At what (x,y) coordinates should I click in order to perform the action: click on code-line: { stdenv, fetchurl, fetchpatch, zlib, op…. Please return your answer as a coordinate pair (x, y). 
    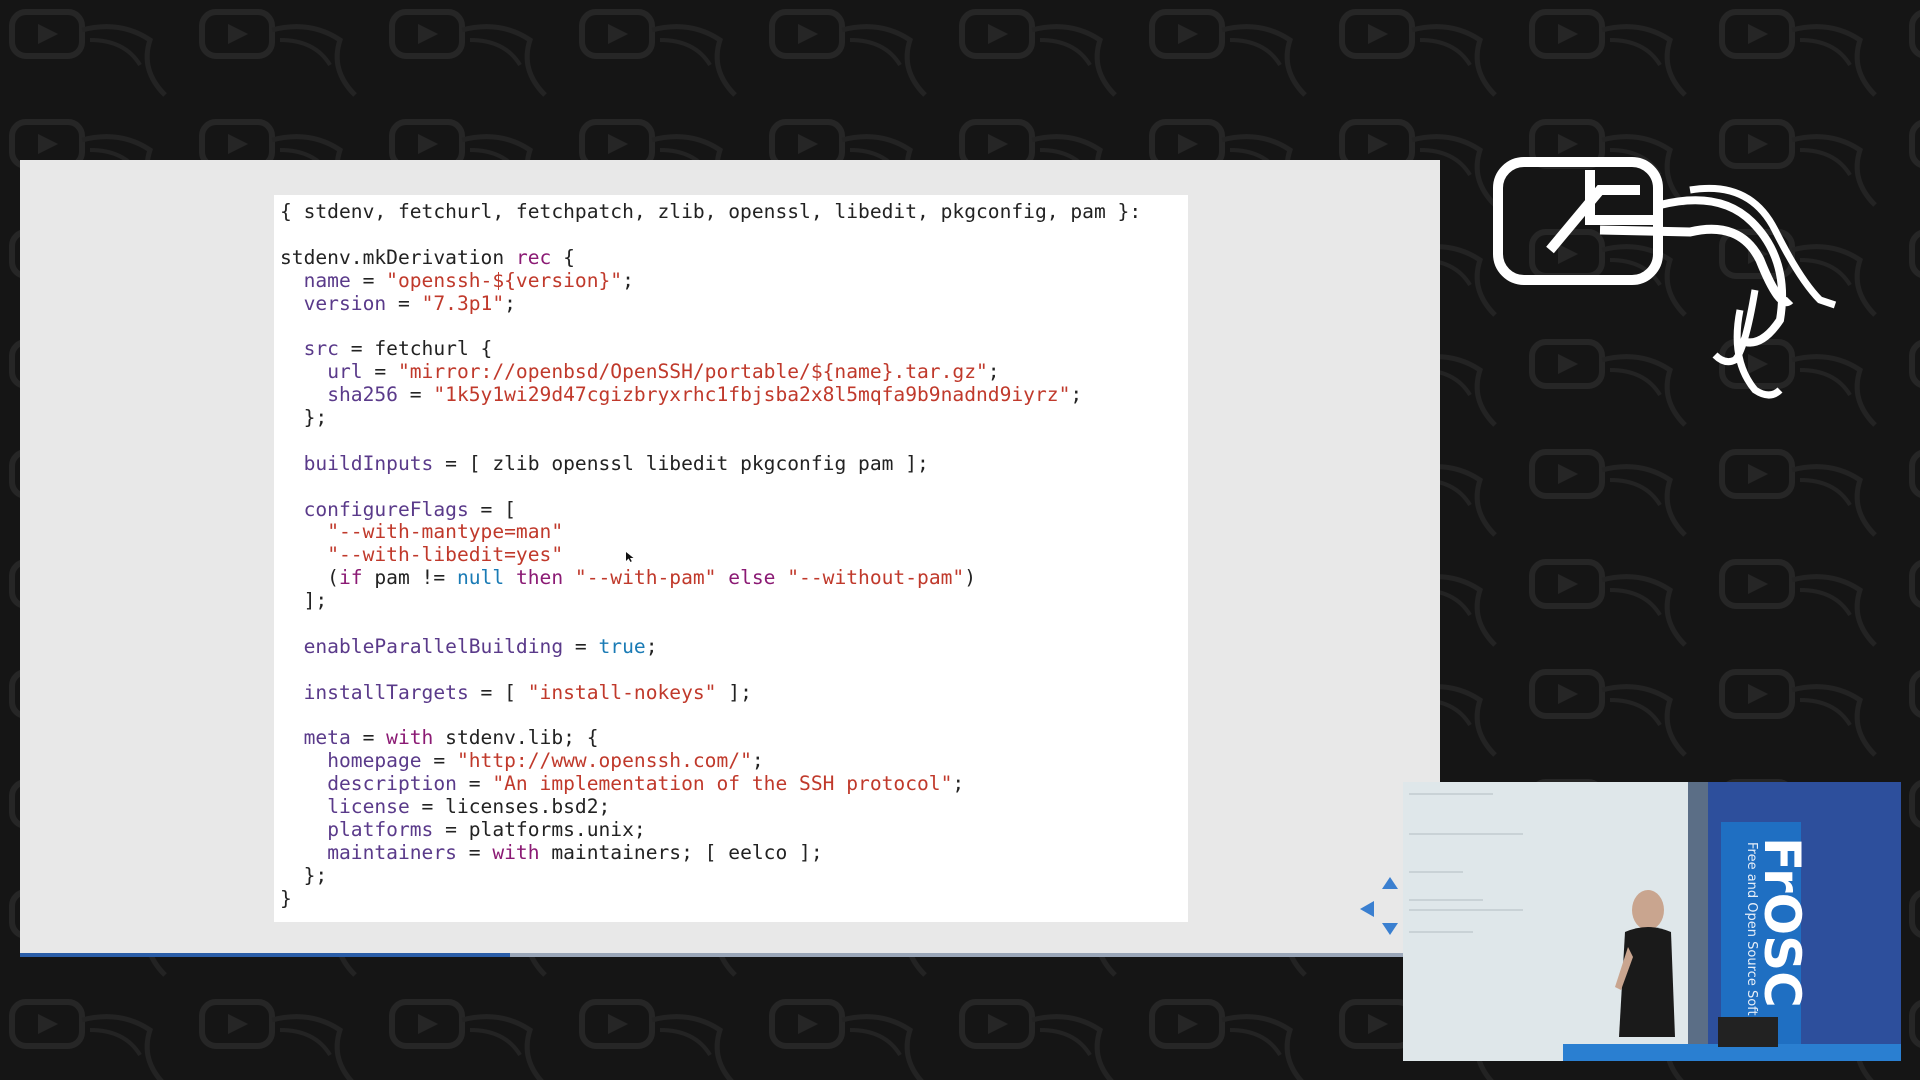
    Looking at the image, I should click on (711, 212).